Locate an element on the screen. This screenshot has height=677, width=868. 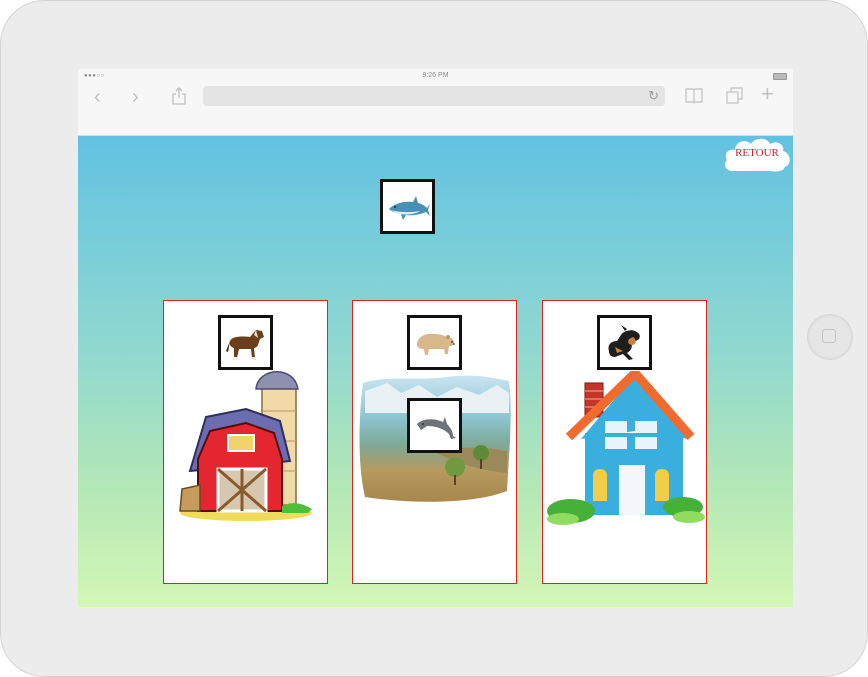
farm-card is located at coordinates (245, 442).